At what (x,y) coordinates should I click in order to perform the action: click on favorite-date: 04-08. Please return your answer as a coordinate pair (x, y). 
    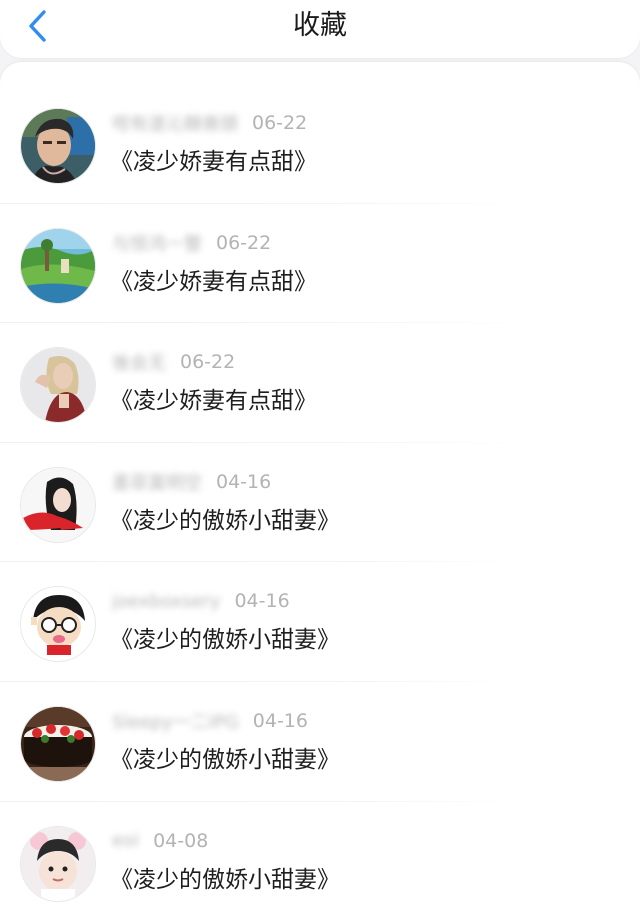
    Looking at the image, I should click on (181, 840).